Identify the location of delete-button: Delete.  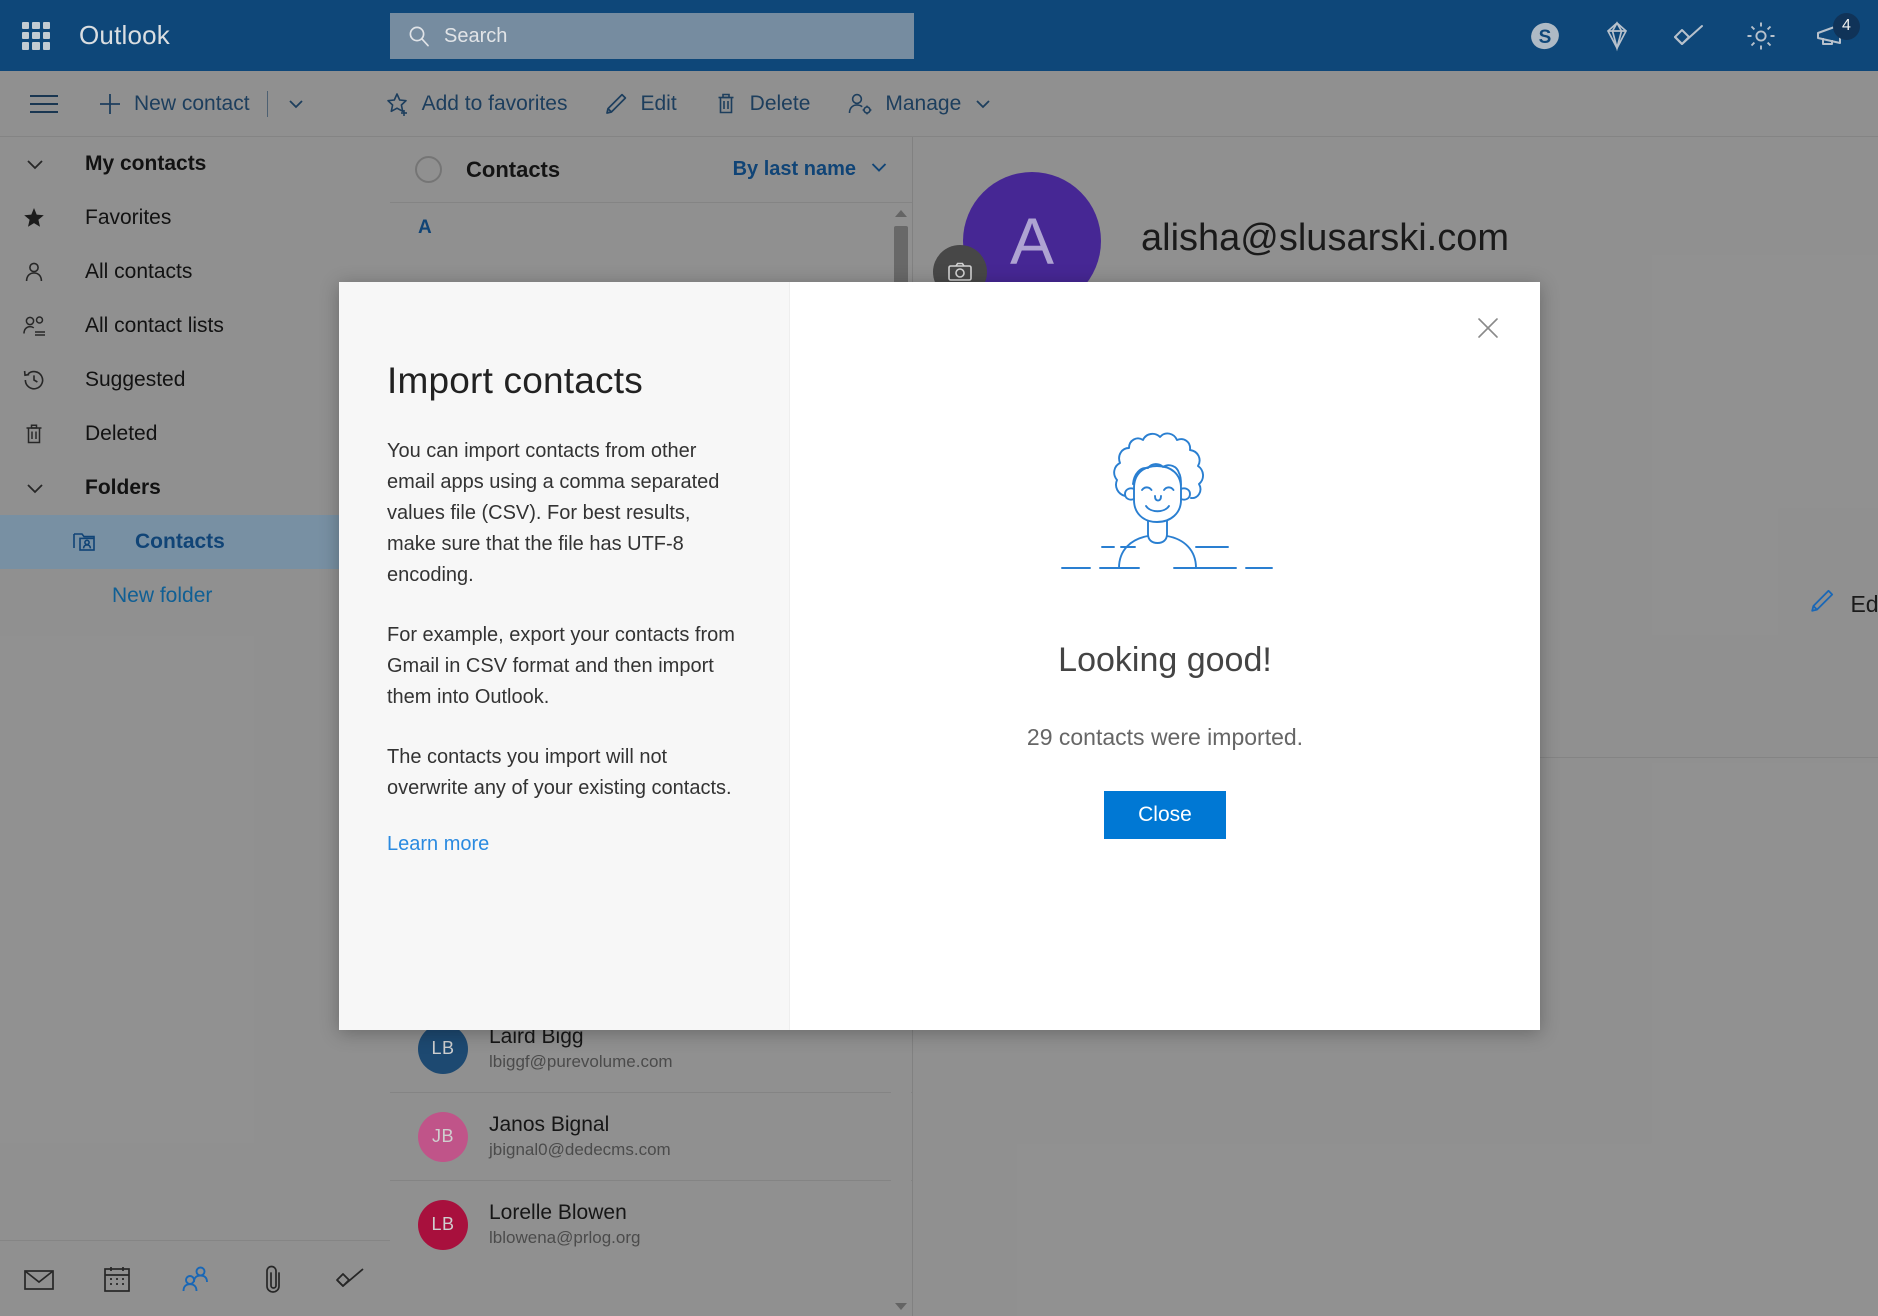
(762, 104).